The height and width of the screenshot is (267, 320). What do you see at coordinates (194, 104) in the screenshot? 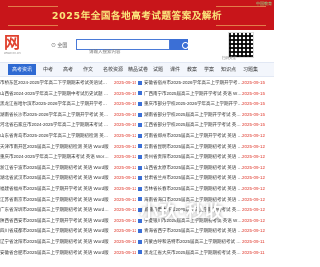
I see `list-item-title: 重庆市部分学校2025-2026学年高三上学期开学考试 英语 Word版` at bounding box center [194, 104].